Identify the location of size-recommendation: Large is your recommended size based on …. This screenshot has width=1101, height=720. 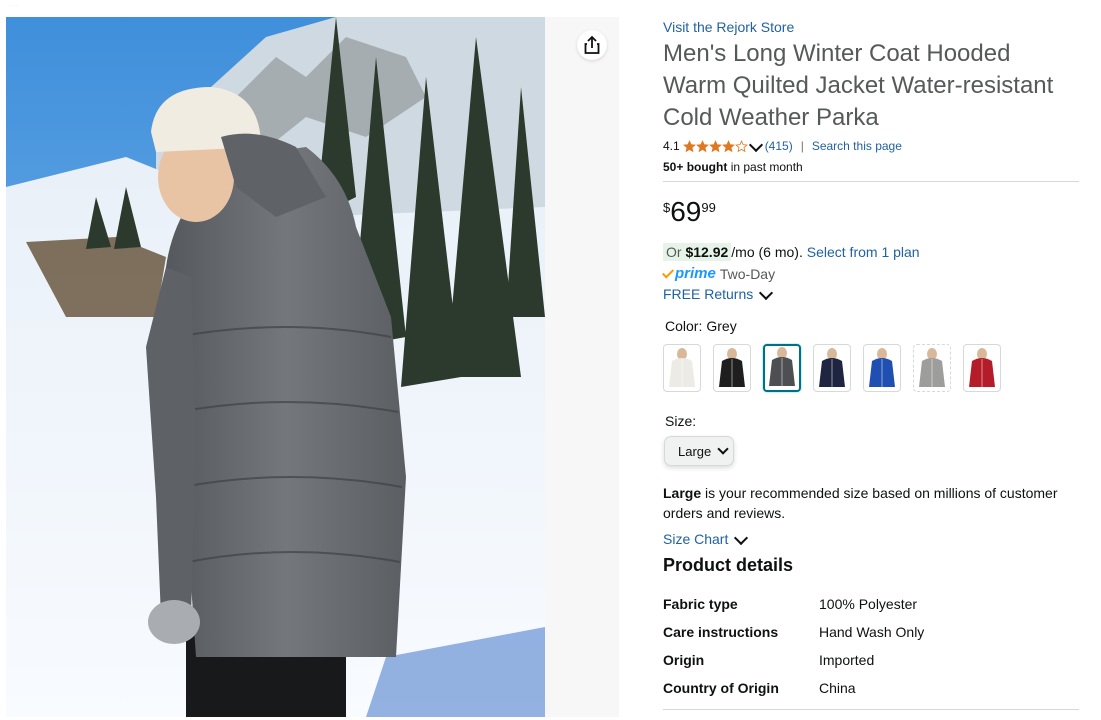
(868, 503).